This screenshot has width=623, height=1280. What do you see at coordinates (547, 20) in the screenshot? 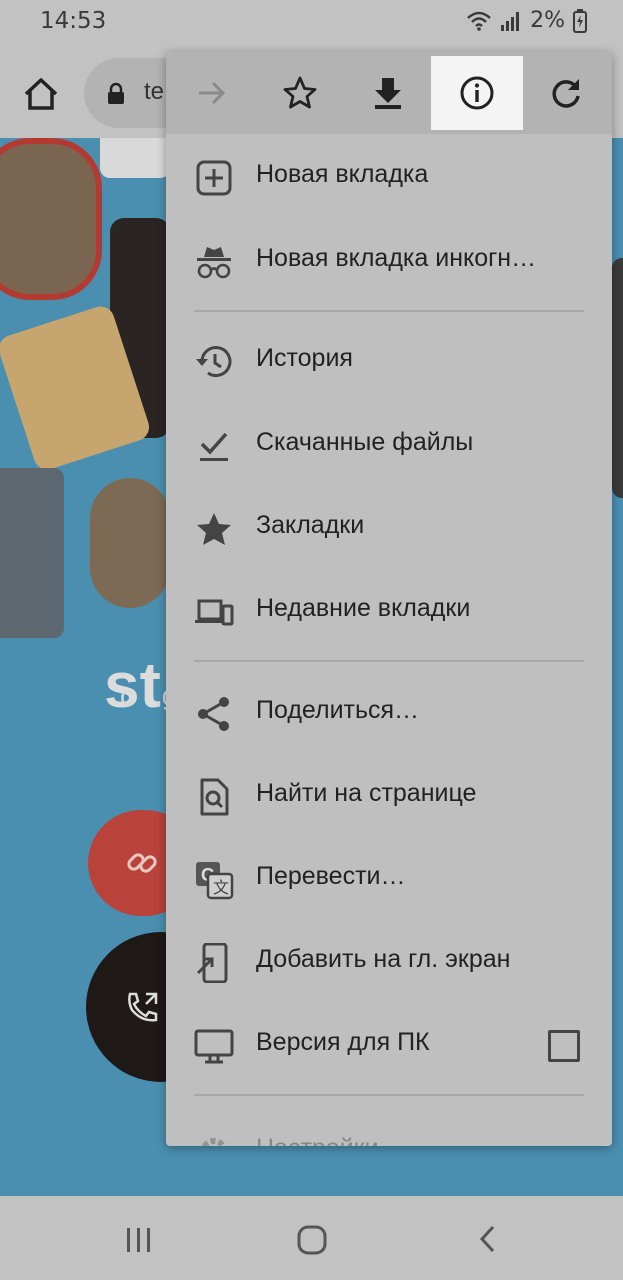
I see `battery-percent: 2%` at bounding box center [547, 20].